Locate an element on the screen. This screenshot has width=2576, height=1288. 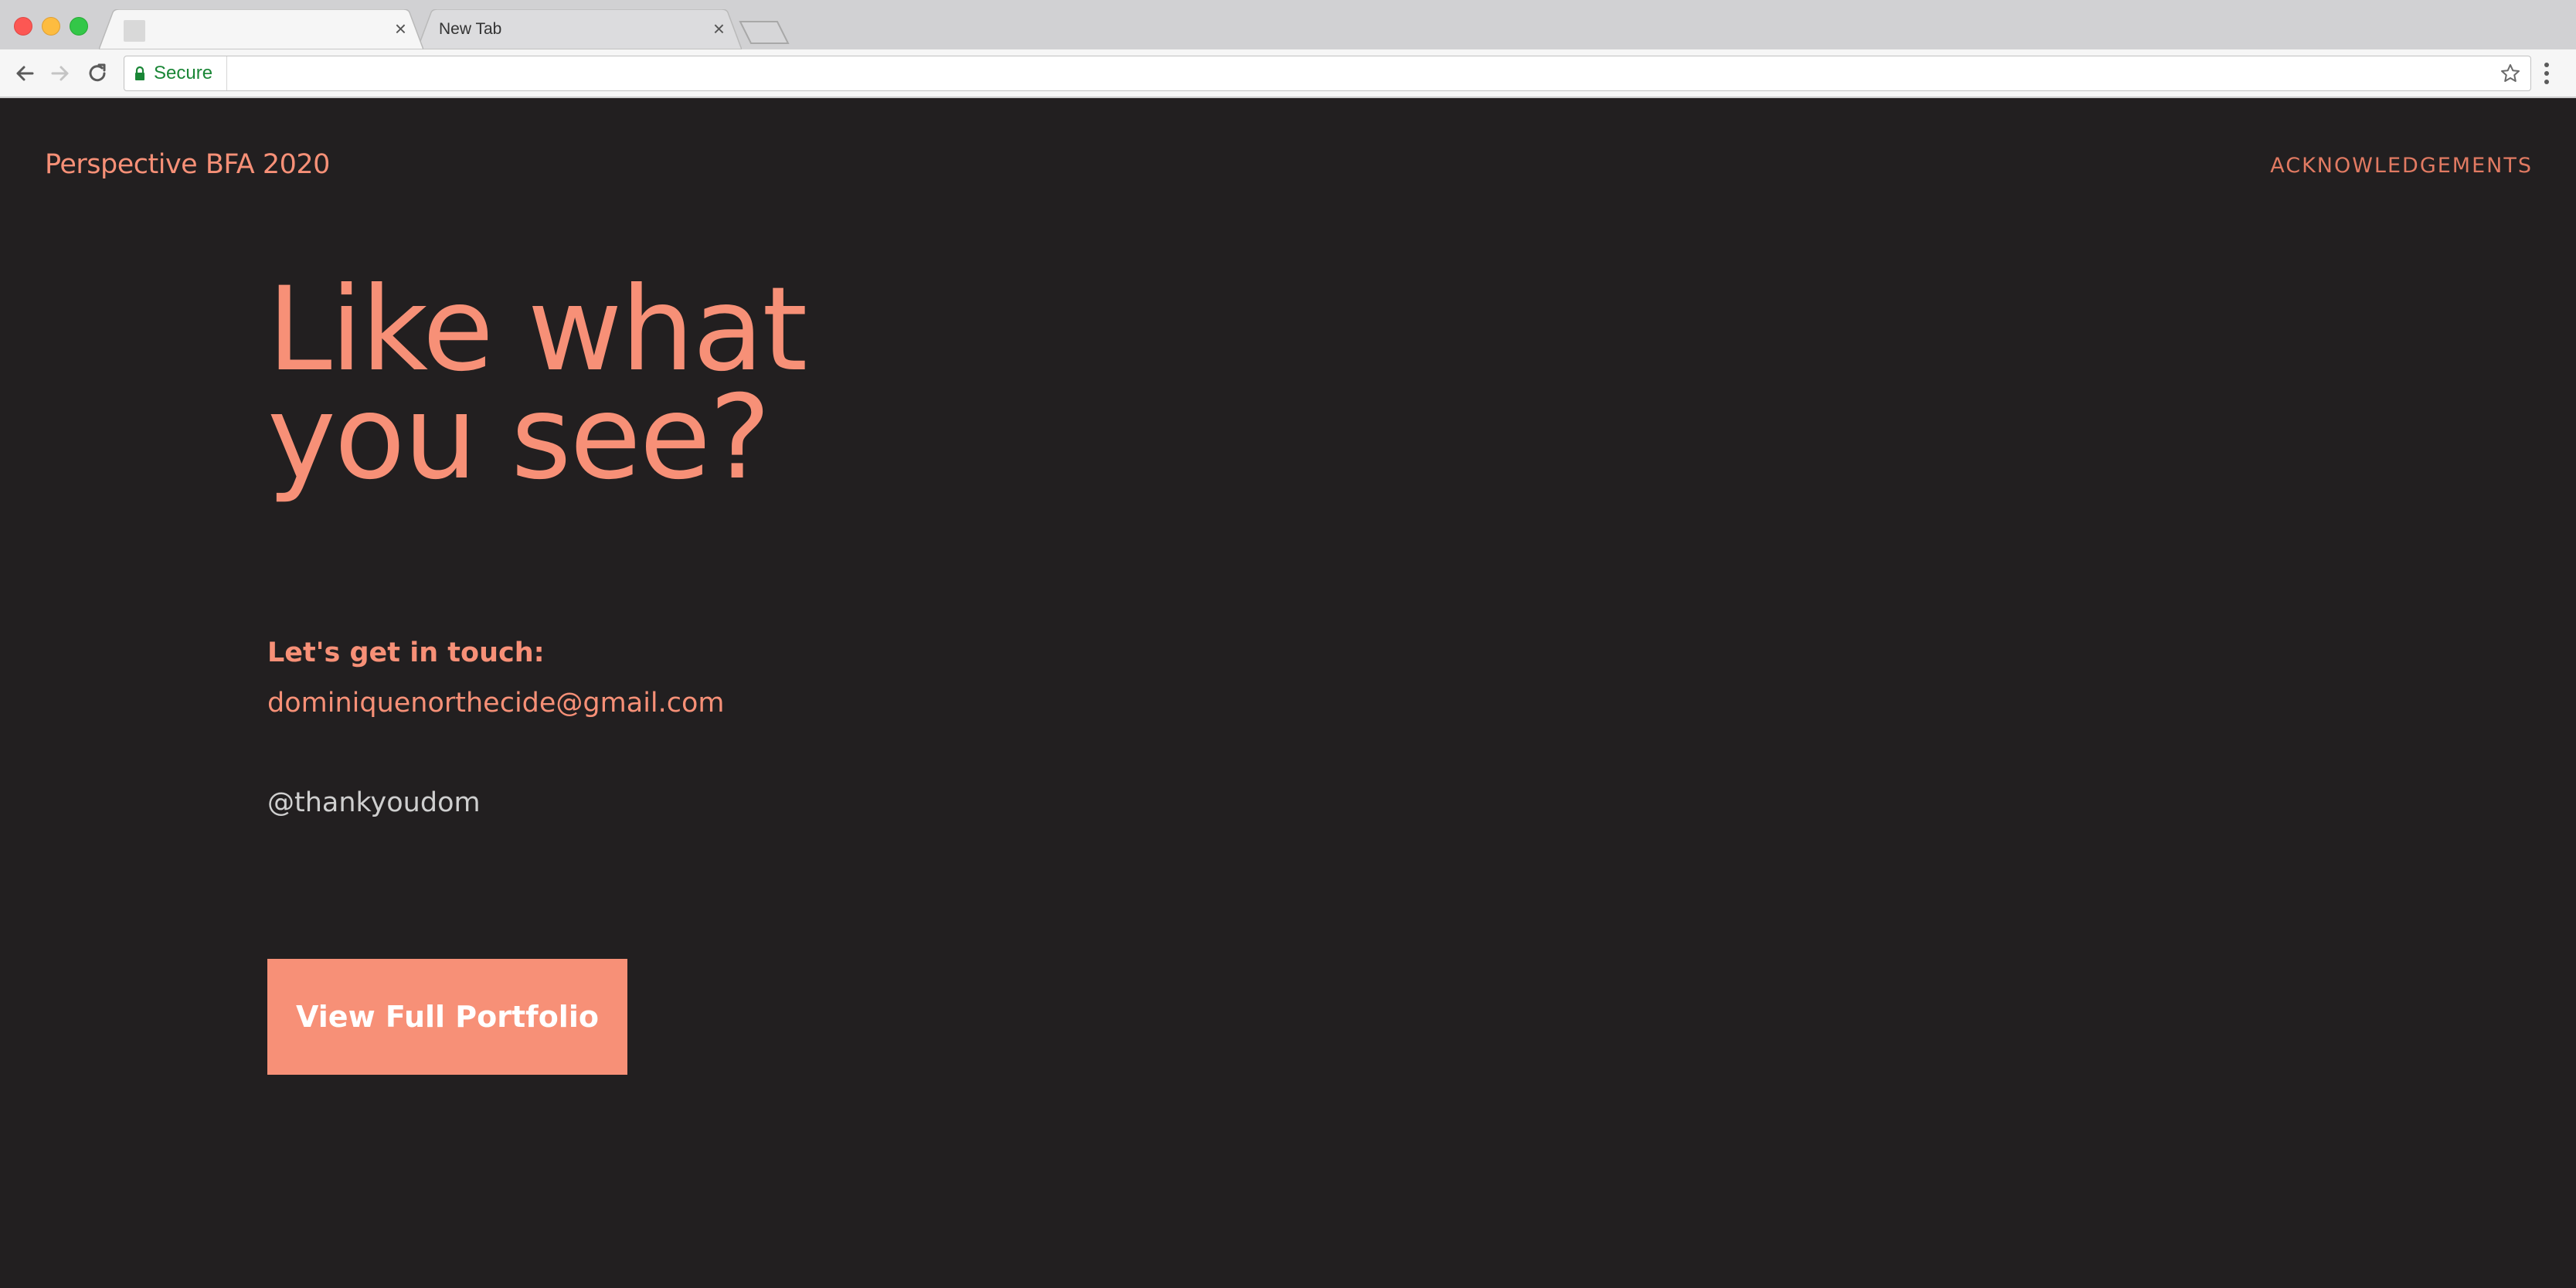
page-headline: Like what you see? is located at coordinates (615, 384).